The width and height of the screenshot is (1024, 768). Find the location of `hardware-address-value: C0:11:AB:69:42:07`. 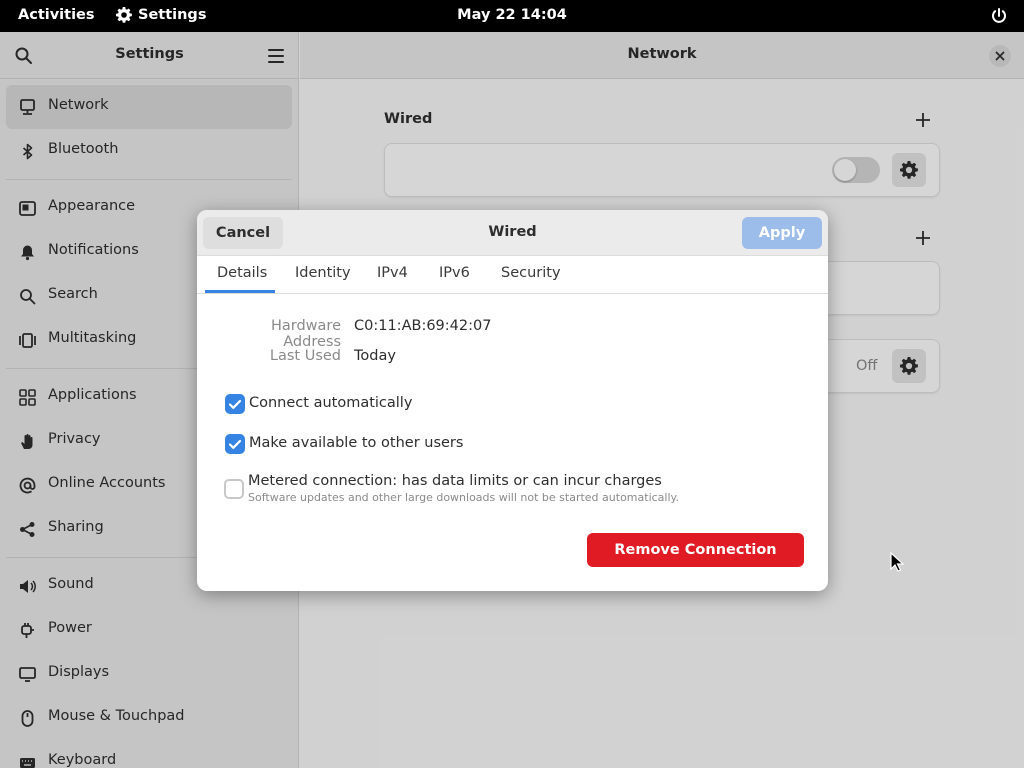

hardware-address-value: C0:11:AB:69:42:07 is located at coordinates (423, 326).